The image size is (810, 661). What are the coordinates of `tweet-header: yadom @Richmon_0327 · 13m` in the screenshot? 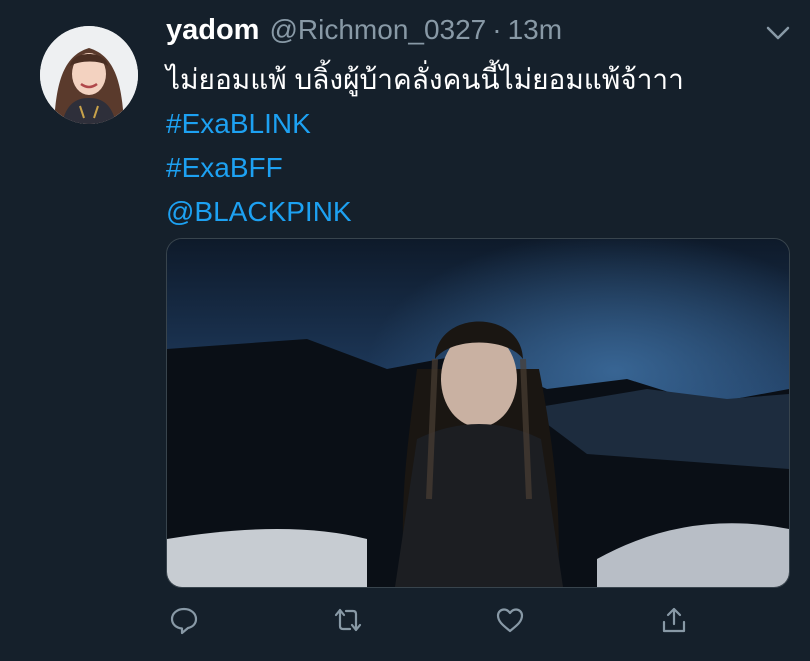 It's located at (364, 32).